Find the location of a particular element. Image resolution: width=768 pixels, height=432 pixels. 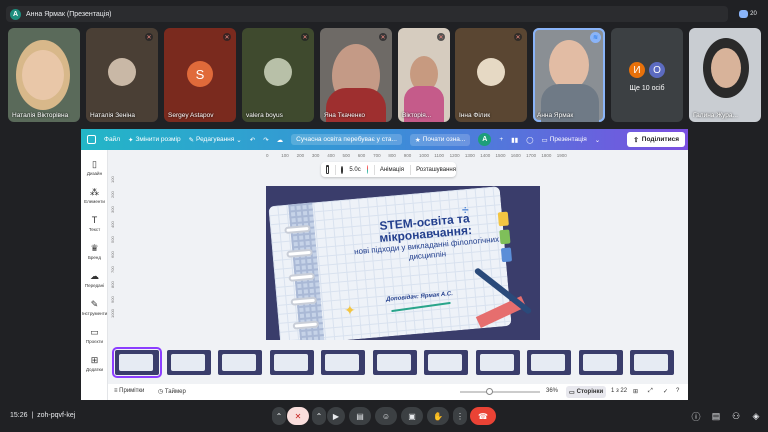

elements-icon: ⁂ is located at coordinates (94, 192).